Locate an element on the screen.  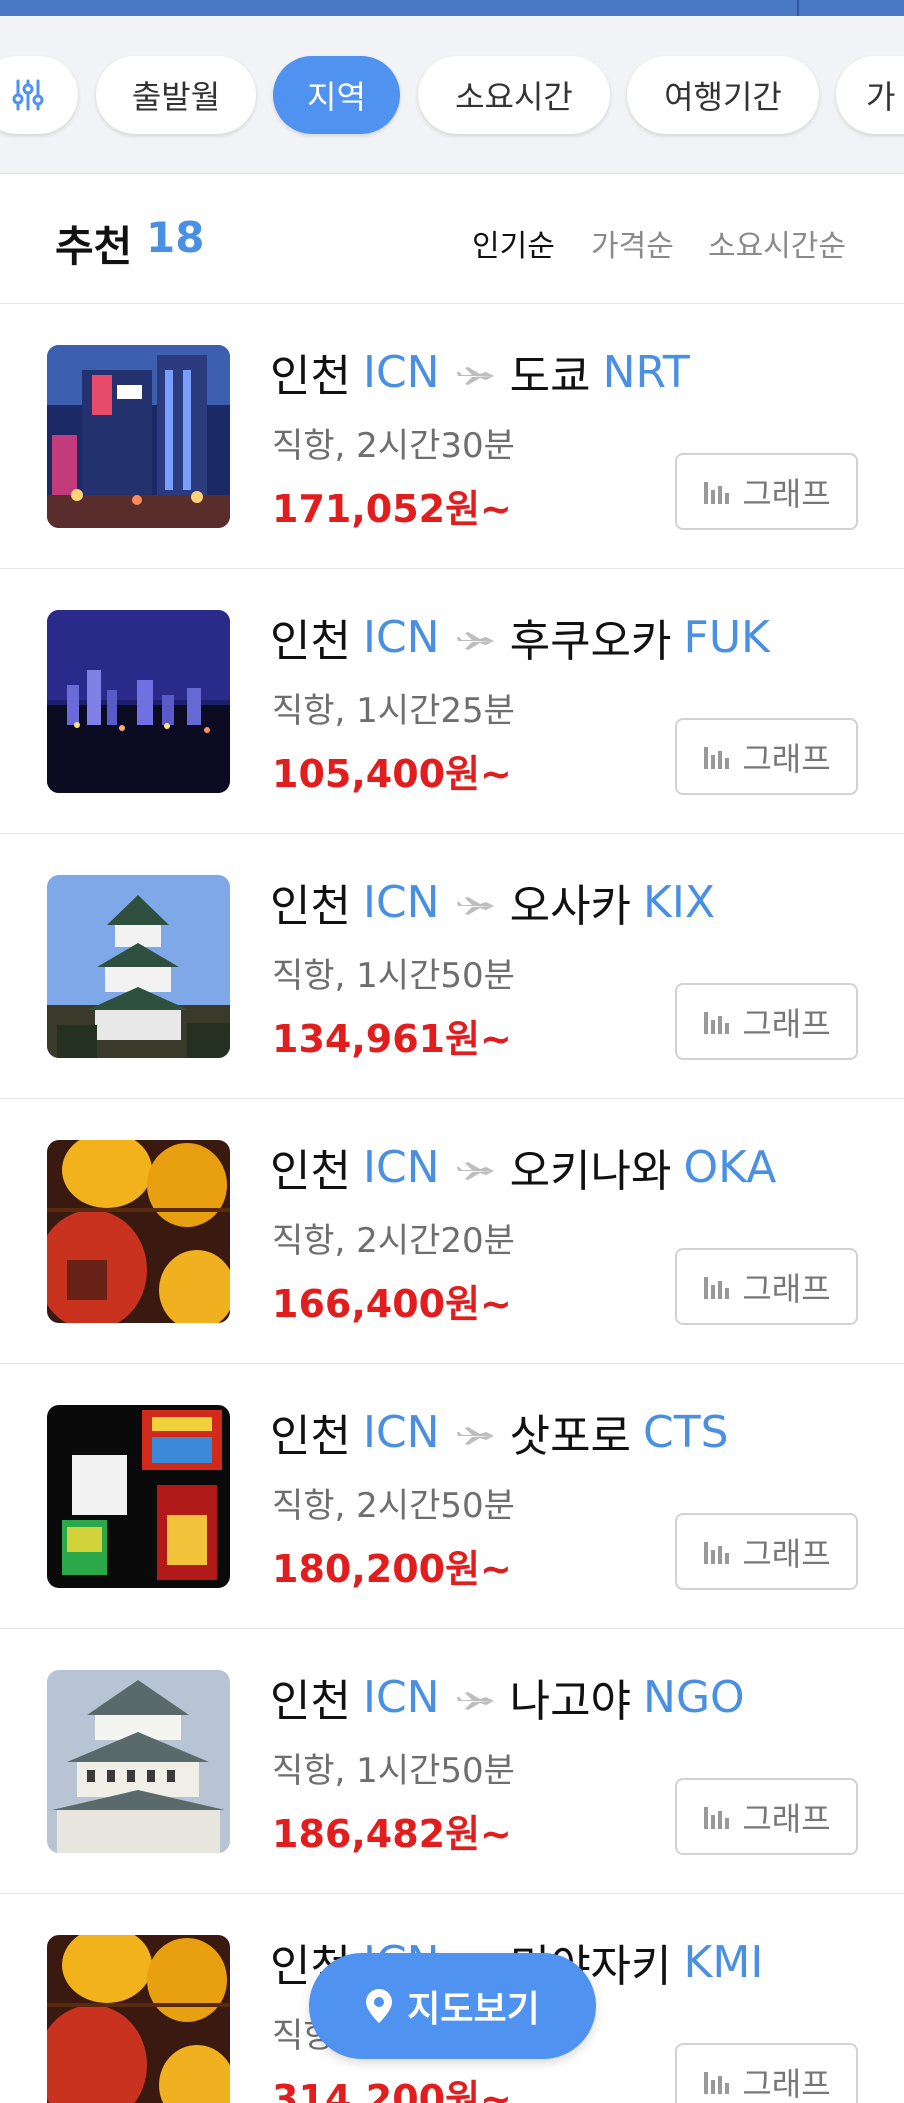
destination-city: 오키나와 is located at coordinates (590, 1171).